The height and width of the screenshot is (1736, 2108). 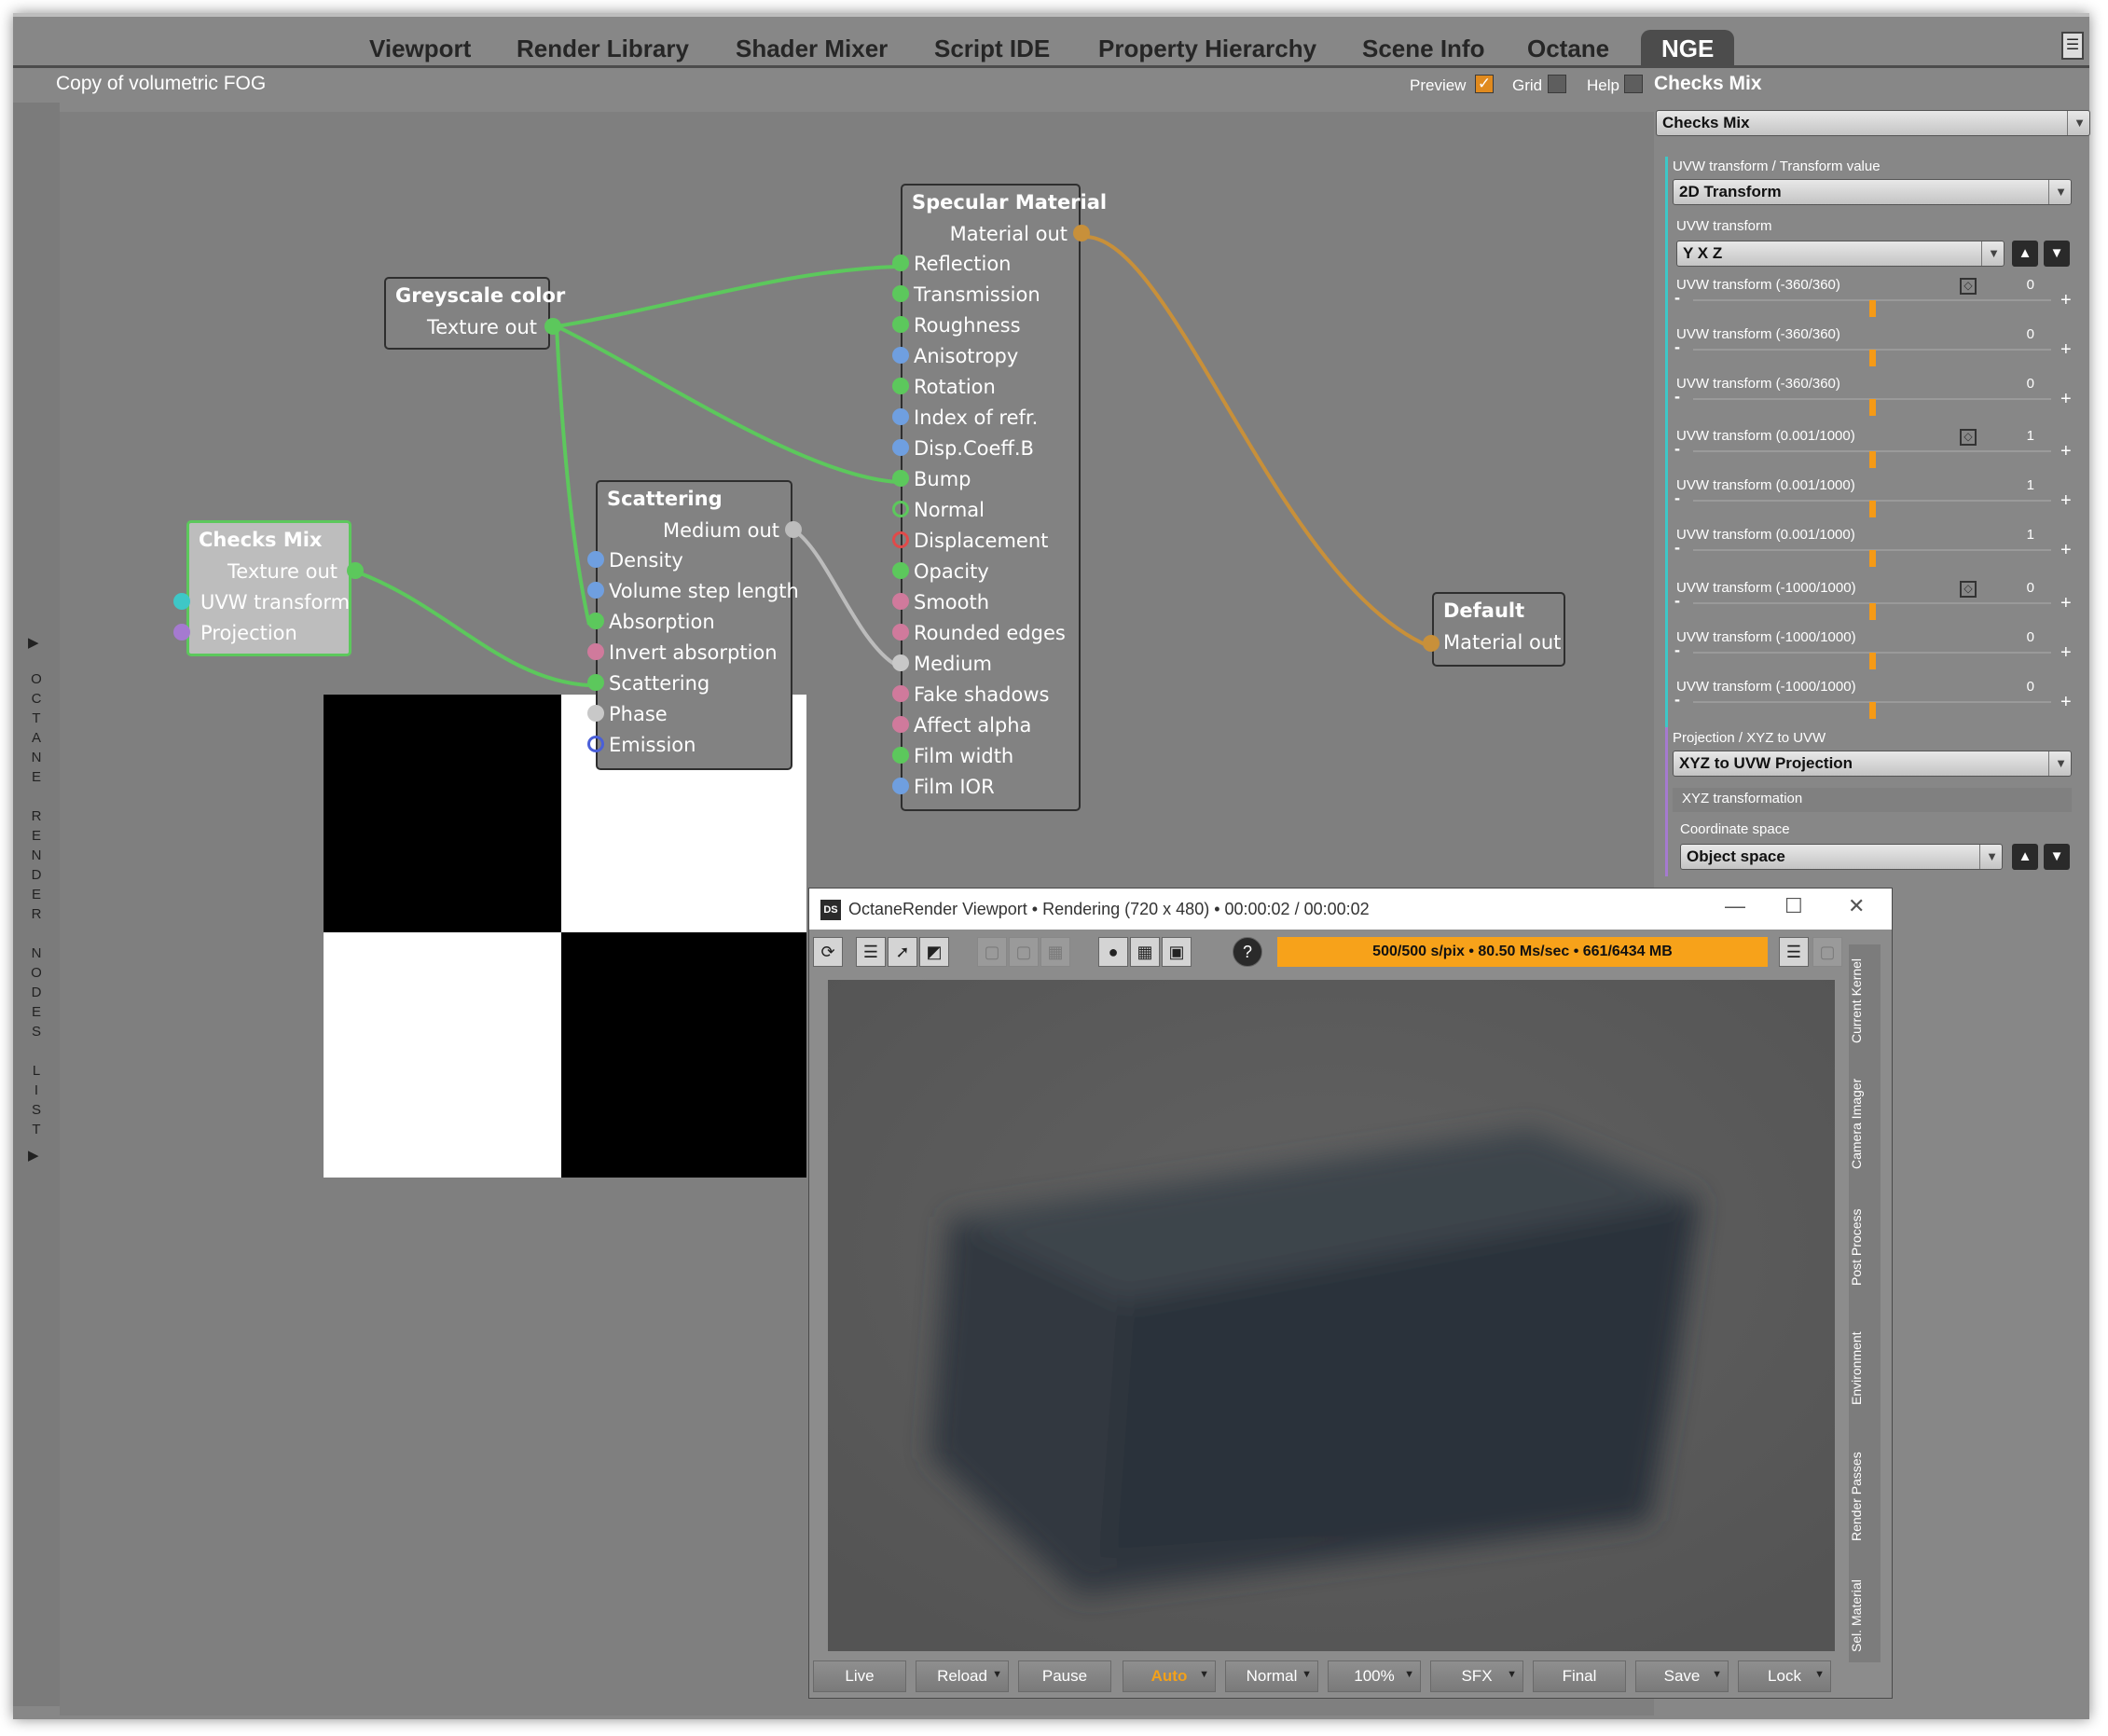 I want to click on tab-nge: NGE, so click(x=1688, y=48).